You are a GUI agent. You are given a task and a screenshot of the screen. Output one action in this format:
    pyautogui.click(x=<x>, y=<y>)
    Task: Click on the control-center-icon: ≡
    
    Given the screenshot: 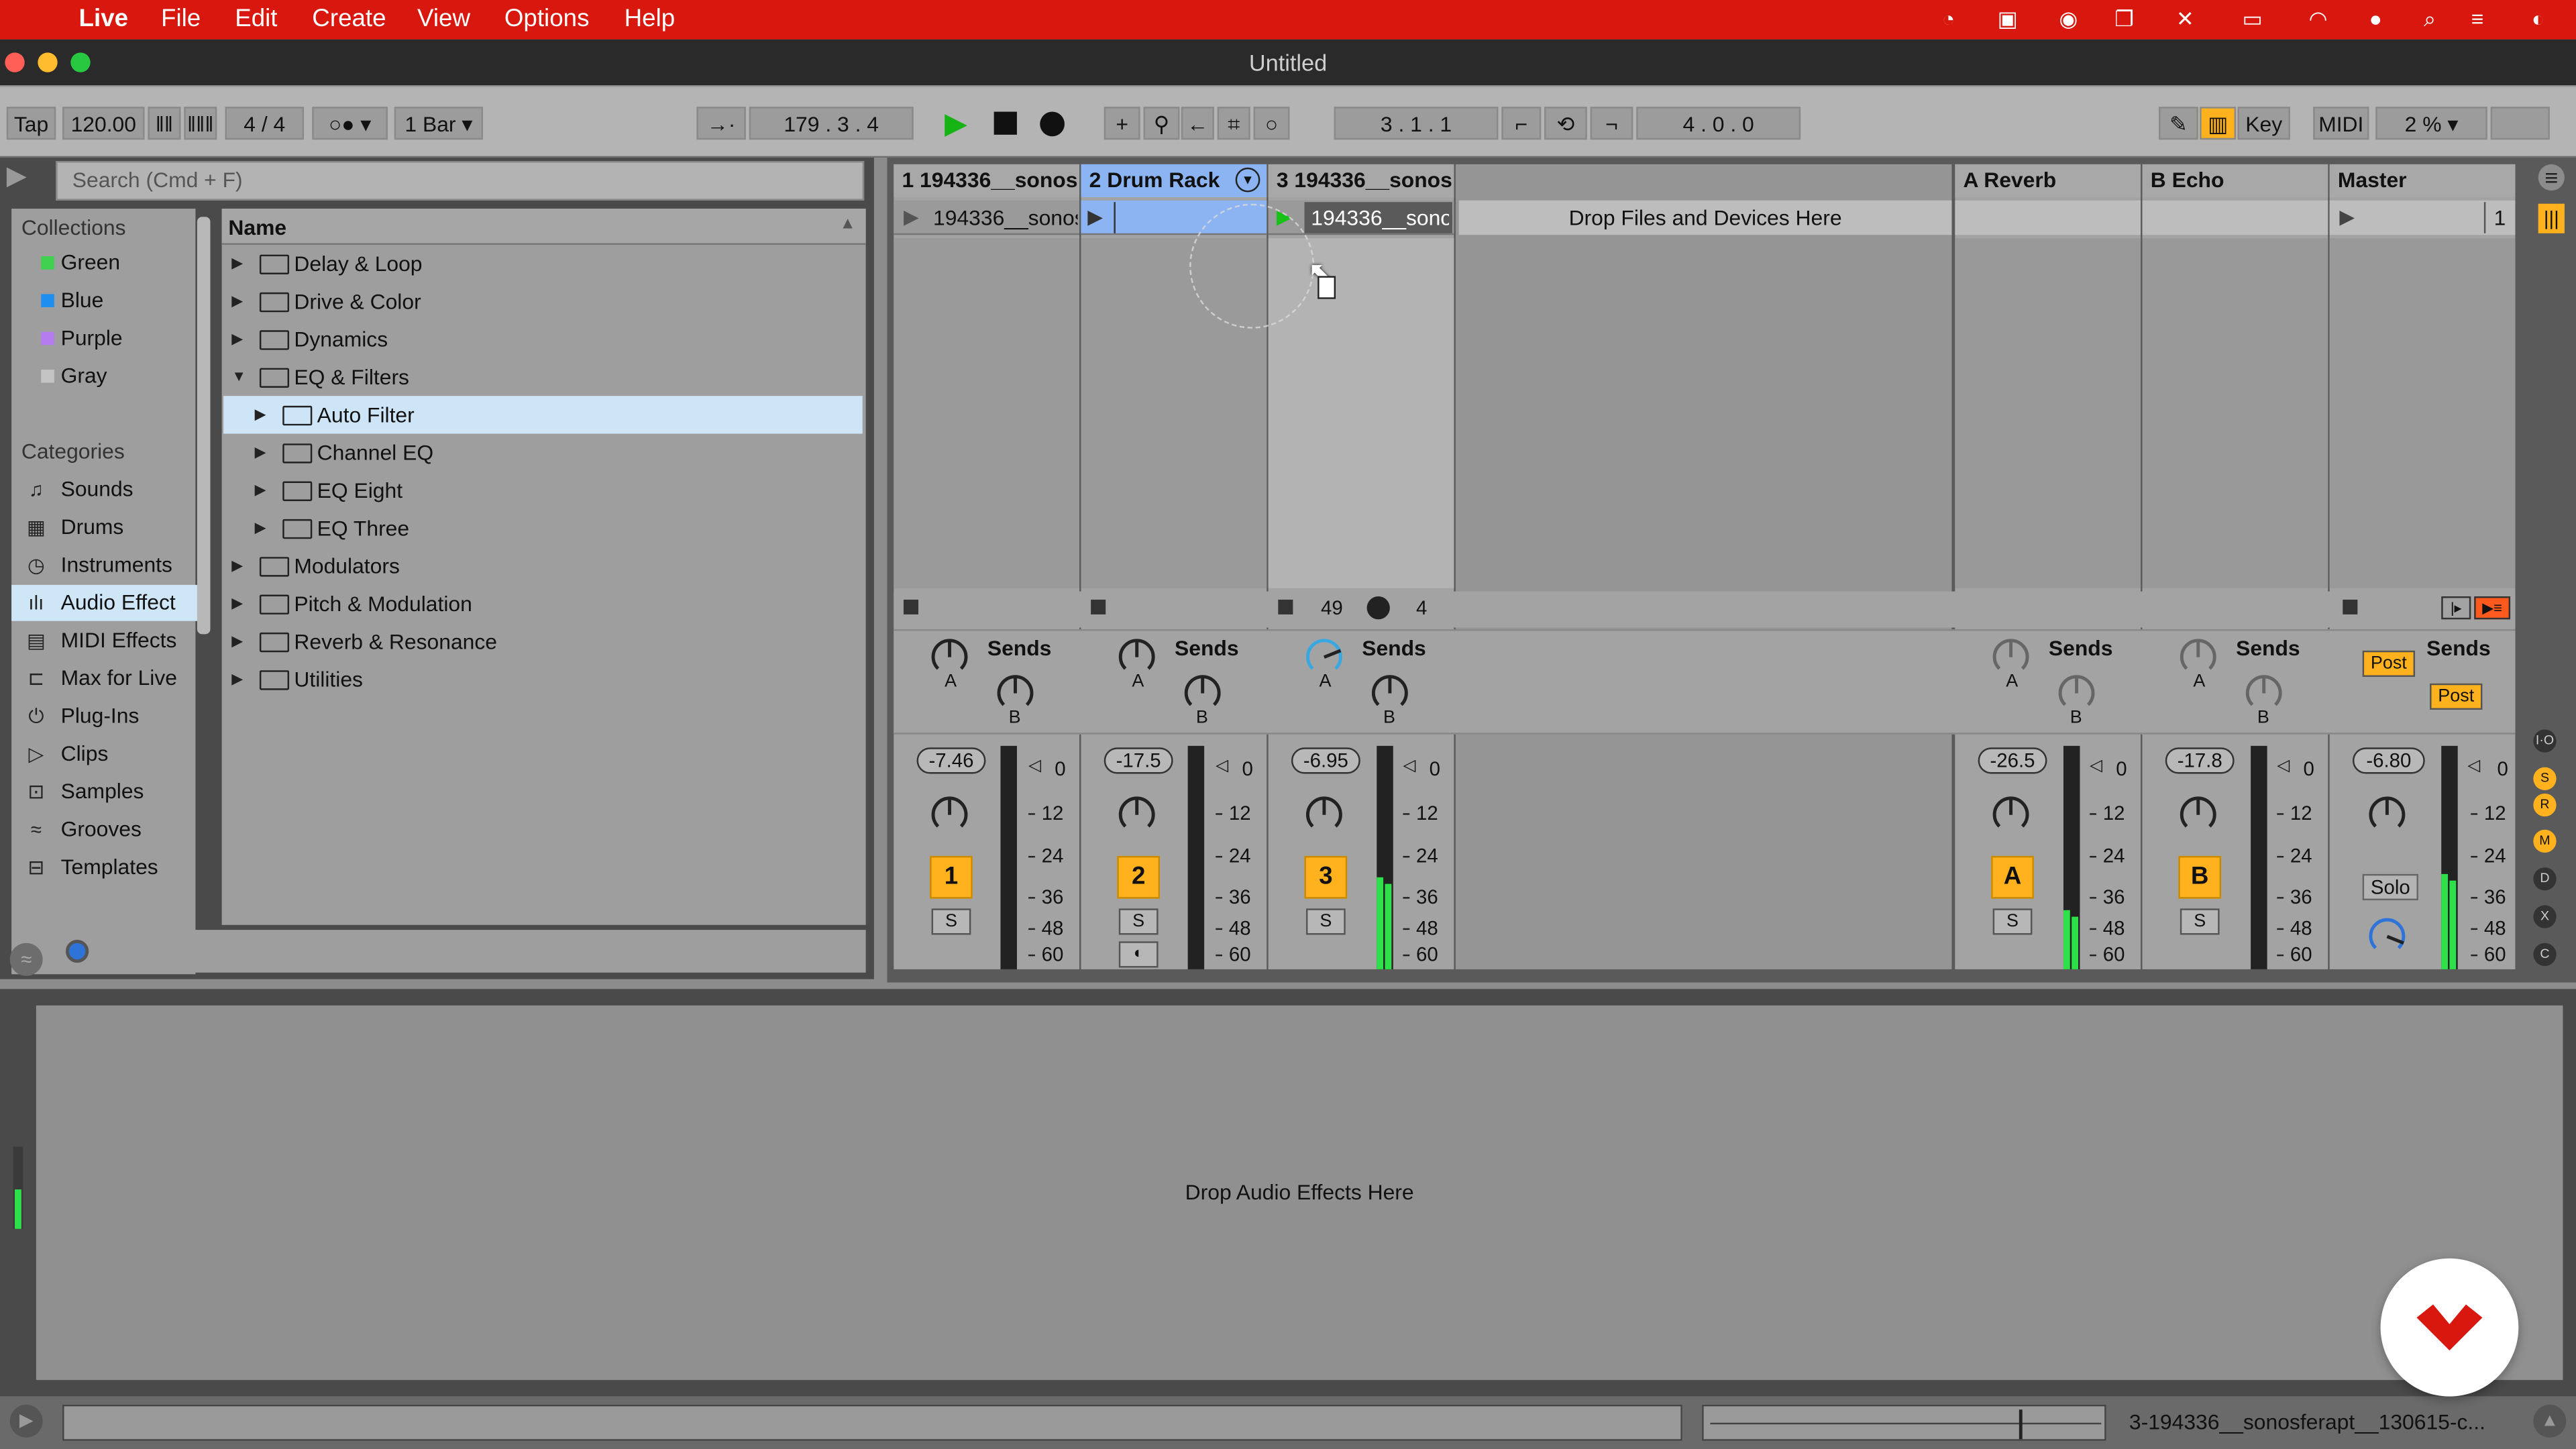 What is the action you would take?
    pyautogui.click(x=2477, y=20)
    